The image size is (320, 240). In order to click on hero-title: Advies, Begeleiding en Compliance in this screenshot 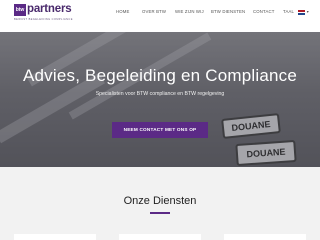, I will do `click(160, 75)`.